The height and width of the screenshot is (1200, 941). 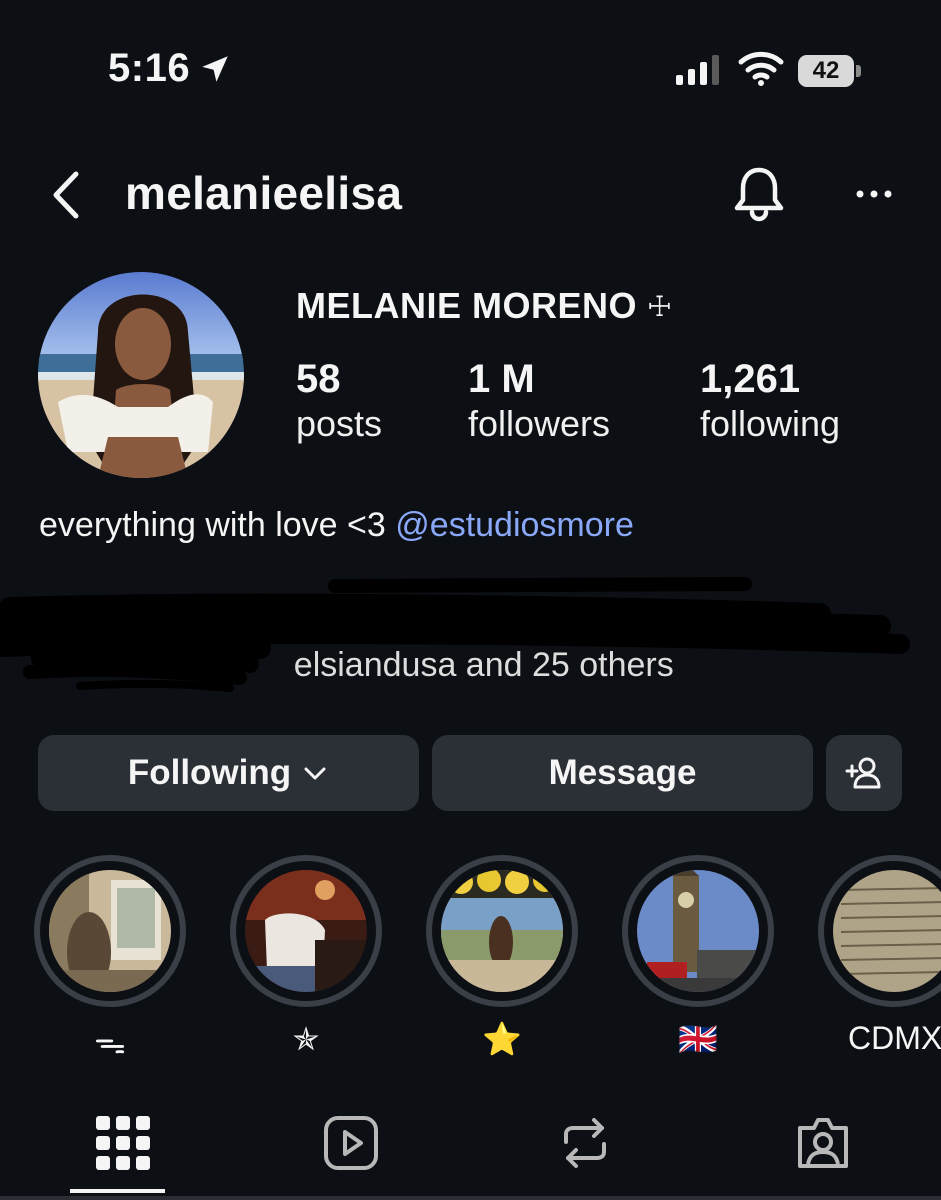 I want to click on reposts-icon, so click(x=585, y=1143).